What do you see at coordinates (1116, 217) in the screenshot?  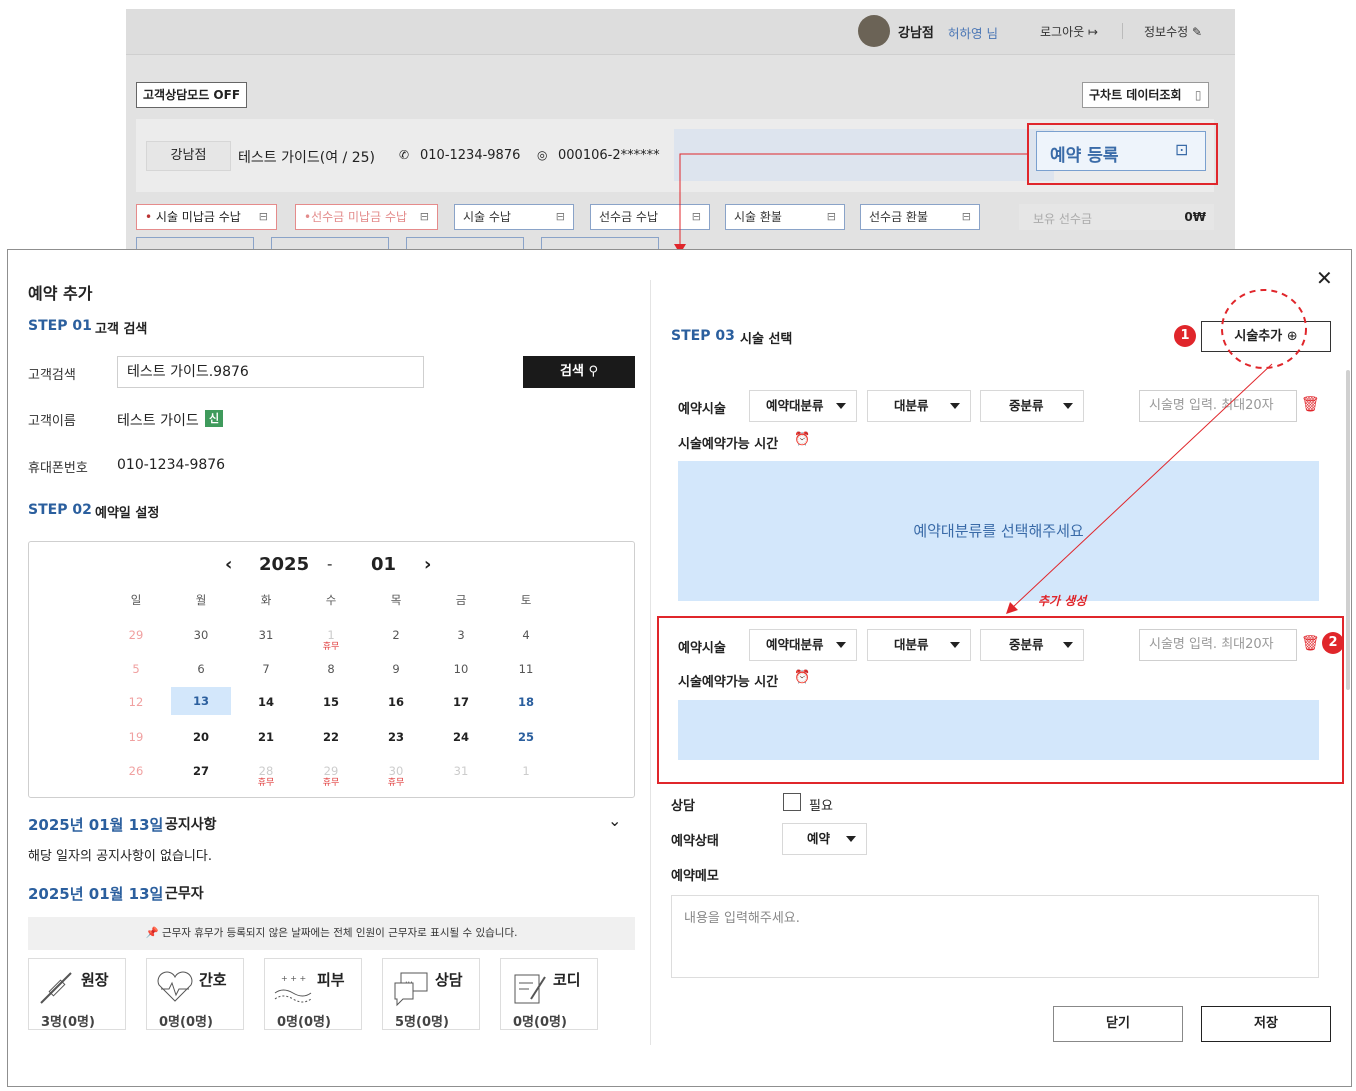 I see `held-deposit: 보유 선수금 0₩` at bounding box center [1116, 217].